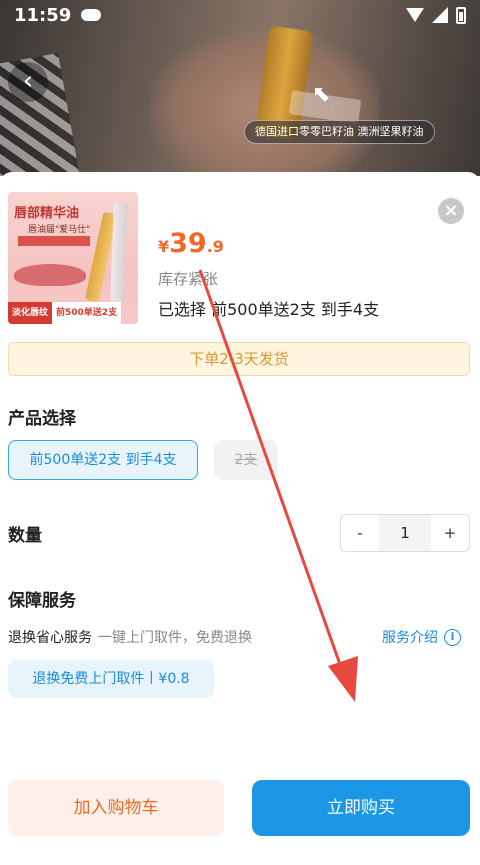  I want to click on service-intro-label: 服务介绍, so click(410, 638).